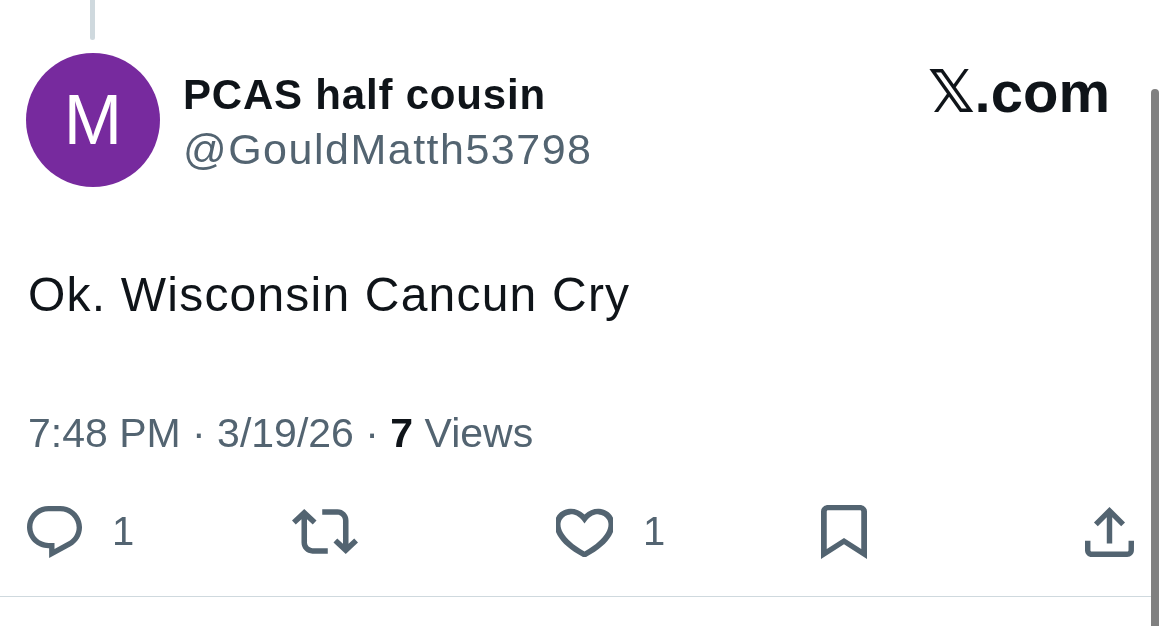 This screenshot has width=1170, height=626. Describe the element at coordinates (364, 95) in the screenshot. I see `display-name: PCAS half cousin` at that location.